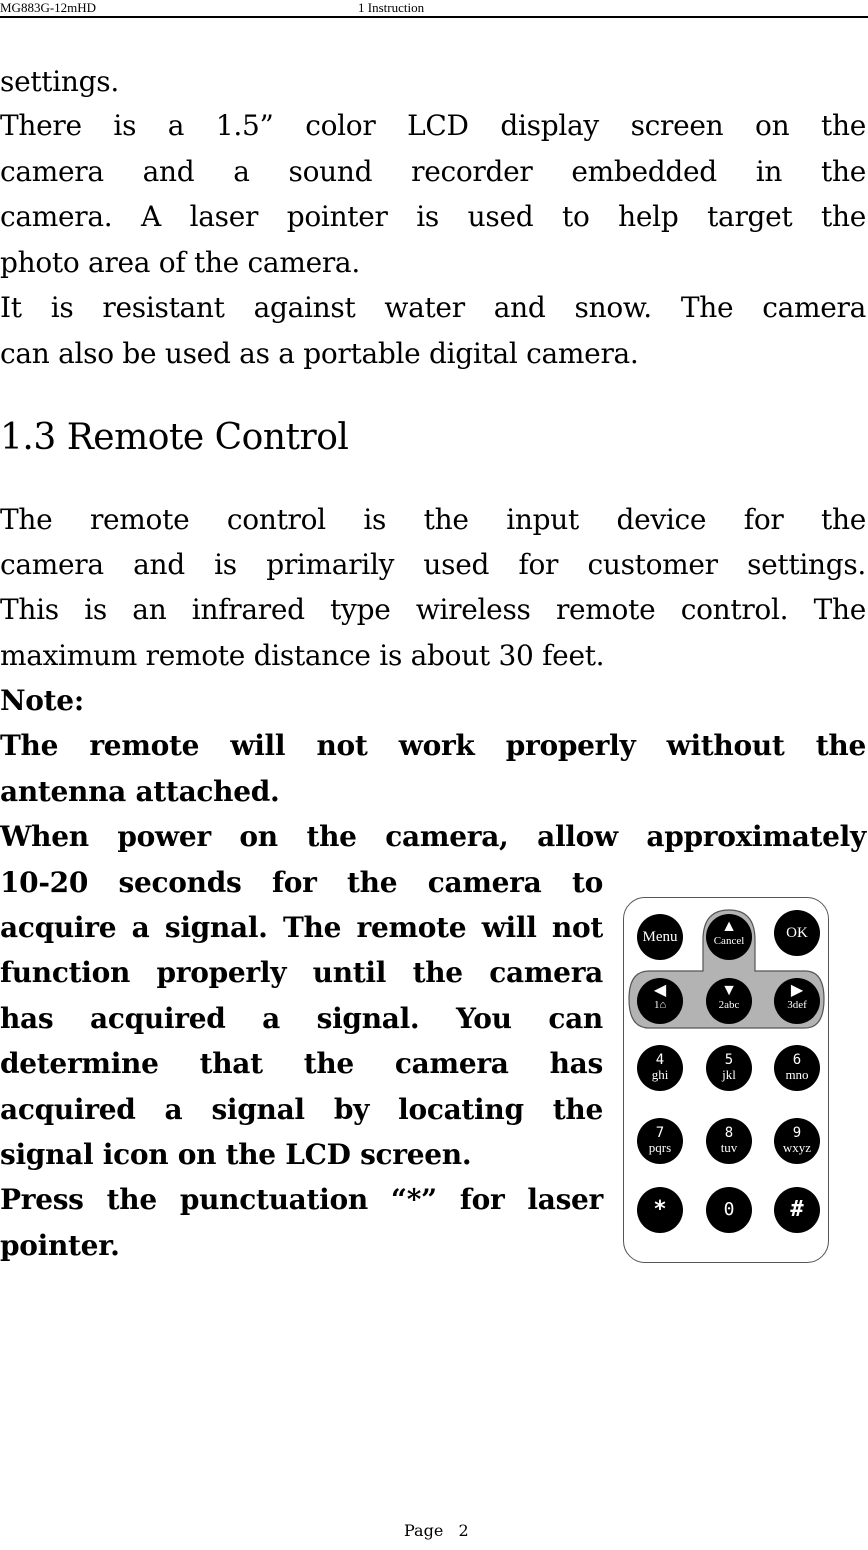  Describe the element at coordinates (660, 1141) in the screenshot. I see `key-7-button: 7 pqrs` at that location.